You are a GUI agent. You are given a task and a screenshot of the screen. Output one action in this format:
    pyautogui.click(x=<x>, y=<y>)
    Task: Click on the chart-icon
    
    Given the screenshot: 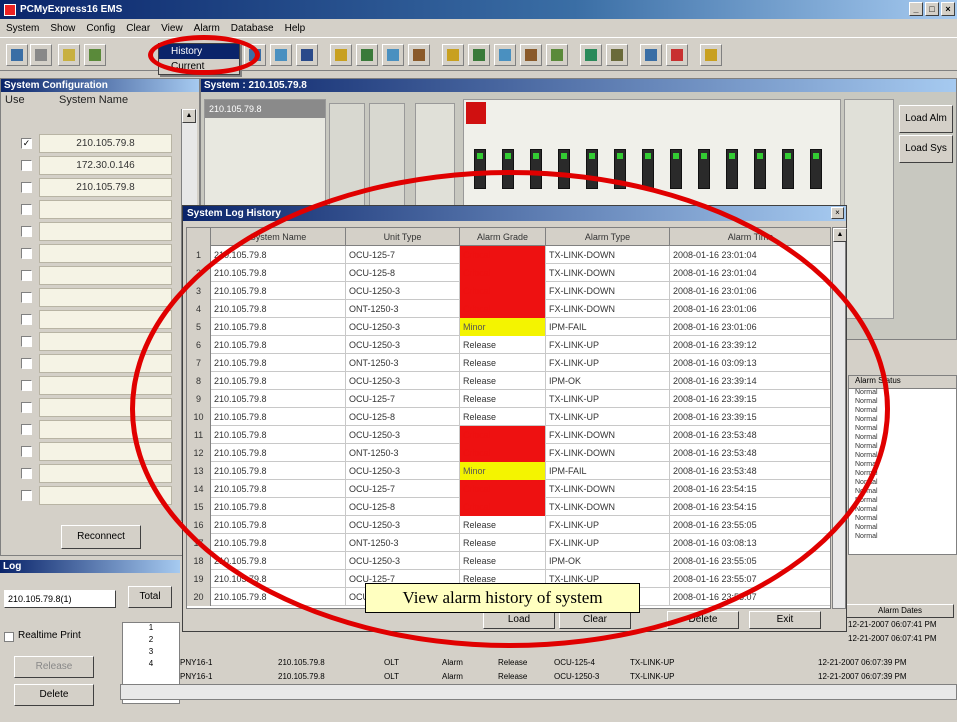 What is the action you would take?
    pyautogui.click(x=479, y=55)
    